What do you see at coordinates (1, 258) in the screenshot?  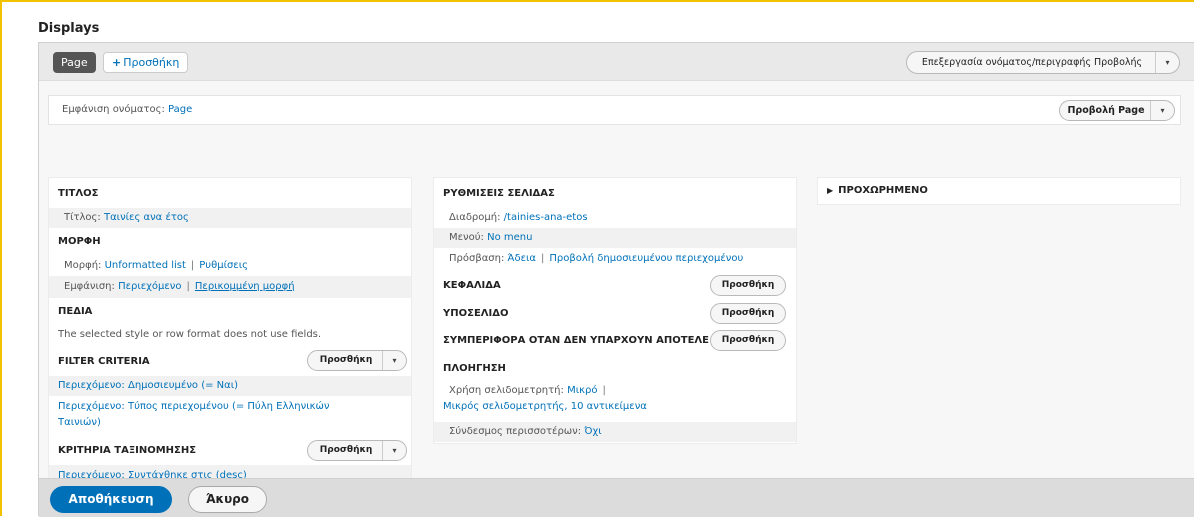 I see `frame-border-left` at bounding box center [1, 258].